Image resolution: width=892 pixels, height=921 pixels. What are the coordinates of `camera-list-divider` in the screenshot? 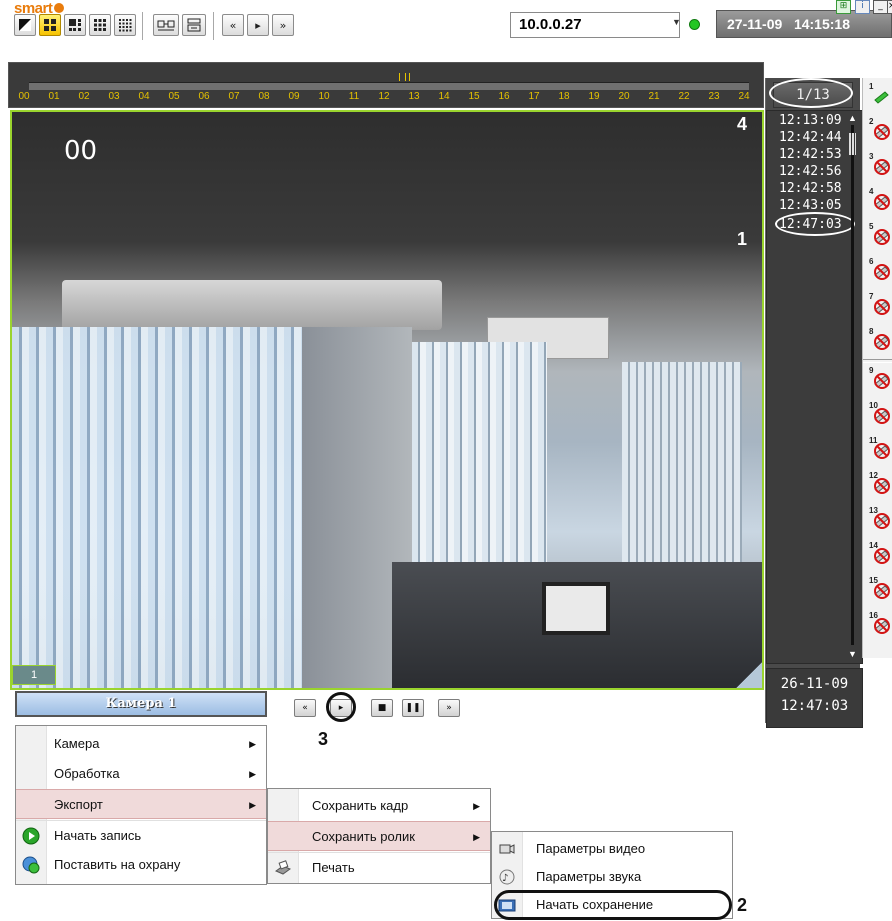 It's located at (877, 361).